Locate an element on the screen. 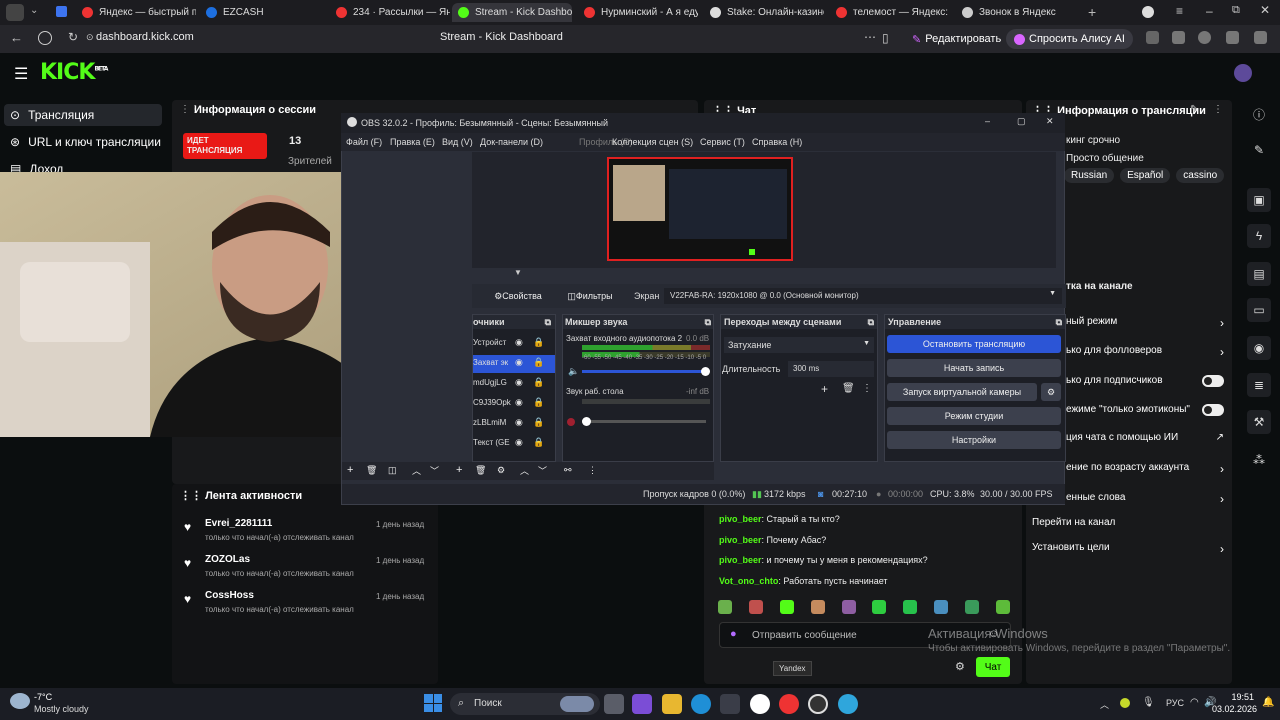 The image size is (1280, 720). taskbar-search: ⌕ Поиск is located at coordinates (525, 704).